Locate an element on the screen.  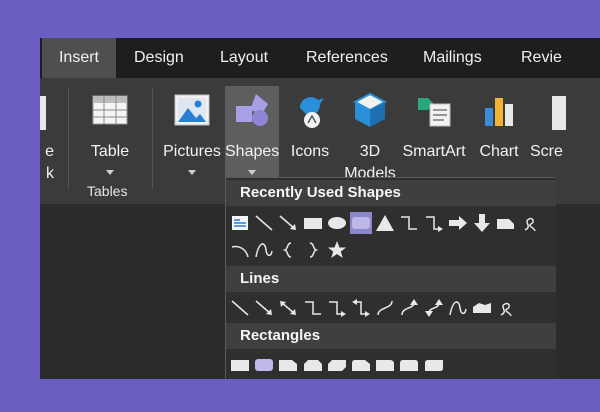
arrow-line-shape-icon is located at coordinates (288, 223).